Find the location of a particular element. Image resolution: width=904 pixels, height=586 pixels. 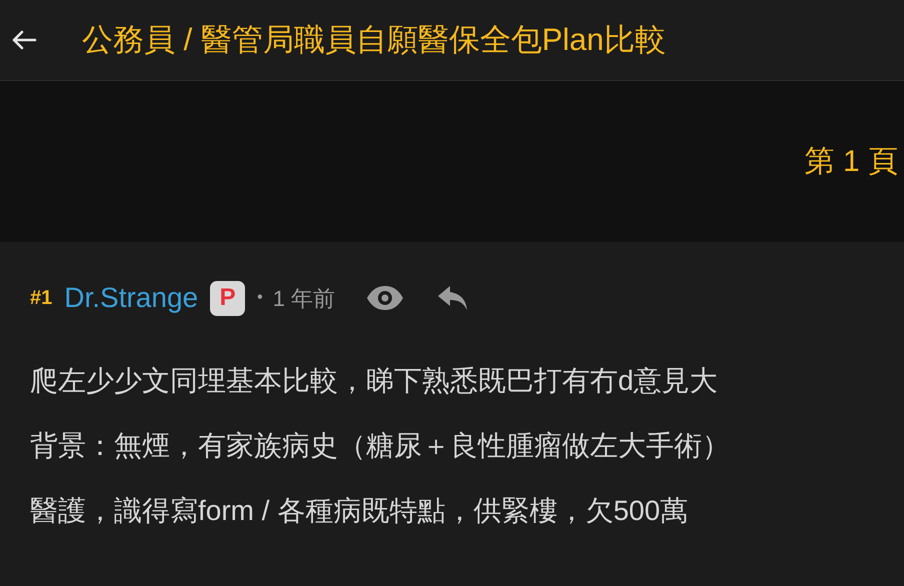

post-text-line: 背景：無煙，有家族病史（糖尿＋良性腫瘤做左大手術） is located at coordinates (380, 445).